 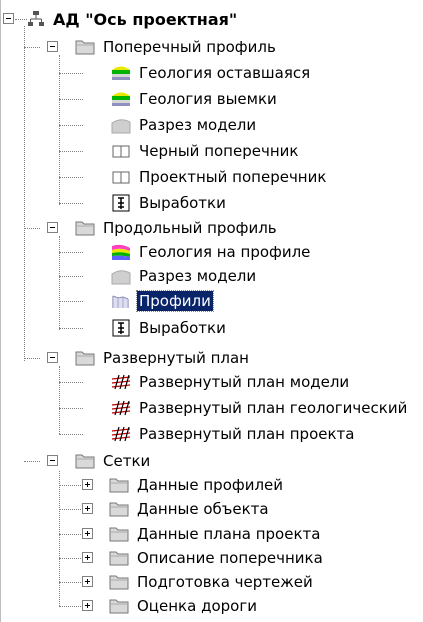 What do you see at coordinates (217, 558) in the screenshot?
I see `tree-folder-node: Описание поперечника` at bounding box center [217, 558].